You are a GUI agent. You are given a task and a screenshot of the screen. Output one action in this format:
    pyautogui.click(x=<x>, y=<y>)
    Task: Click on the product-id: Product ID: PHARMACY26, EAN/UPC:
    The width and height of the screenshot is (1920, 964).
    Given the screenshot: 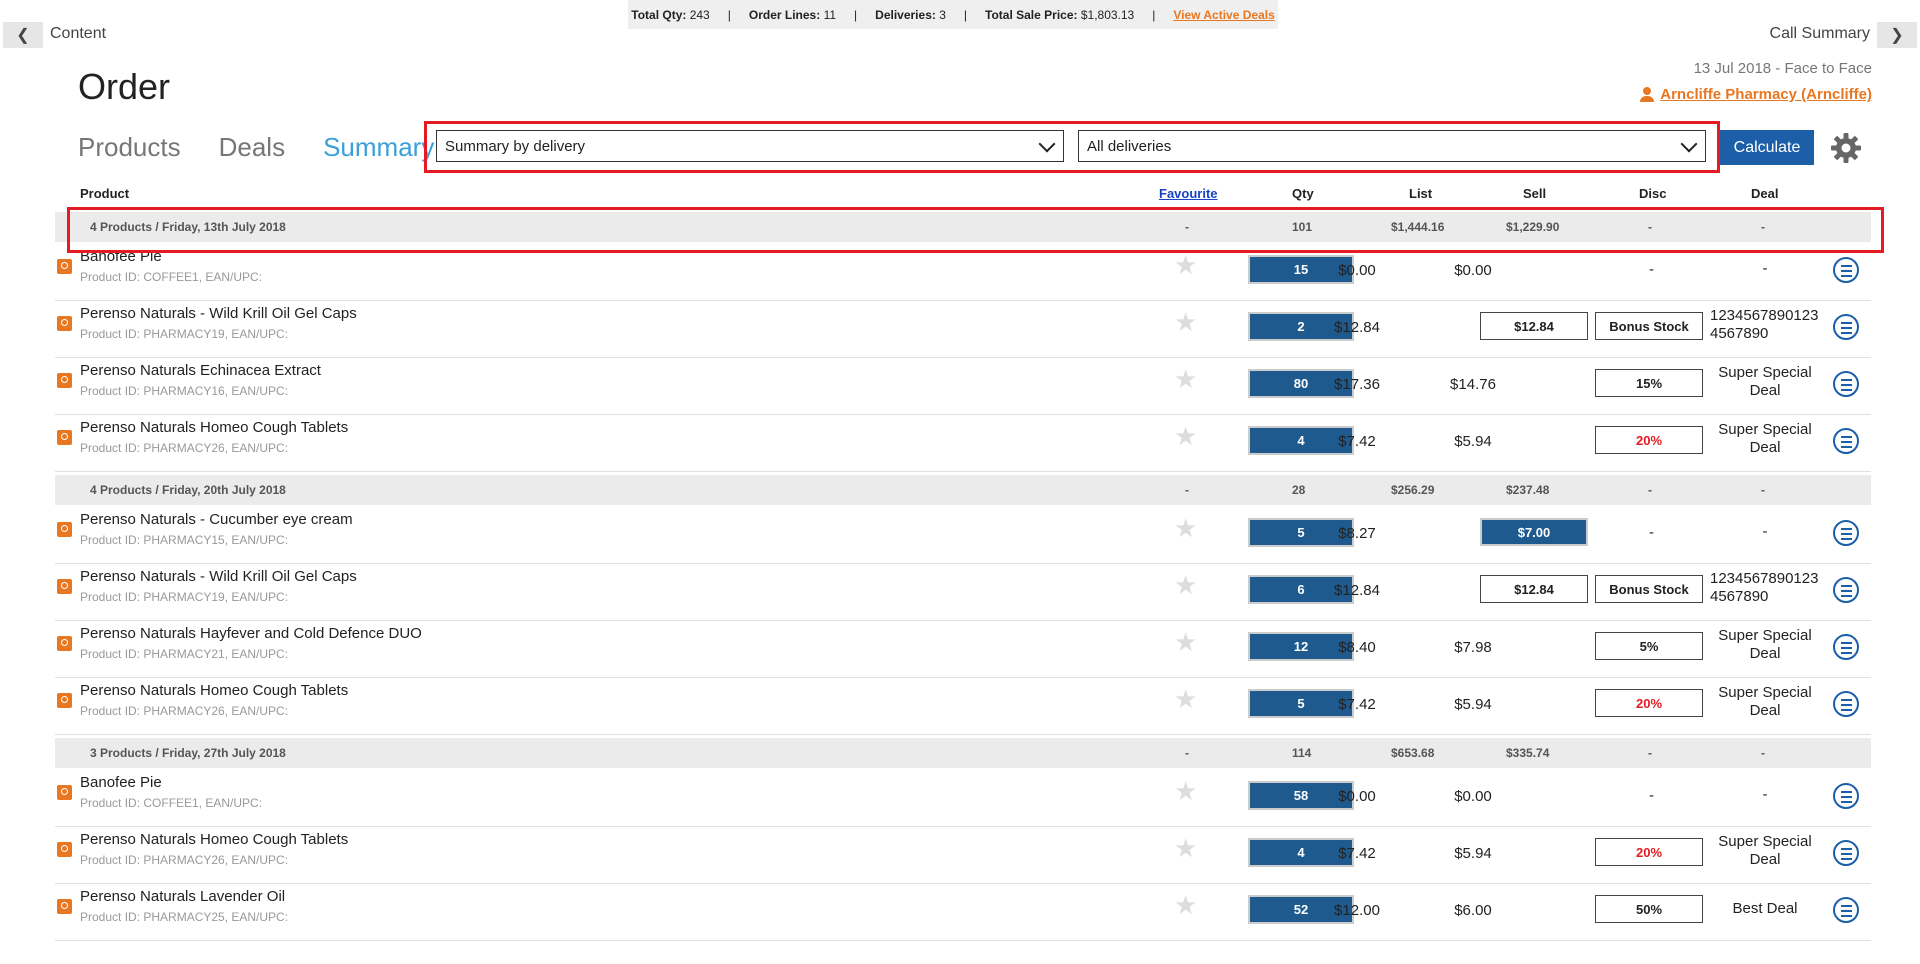 What is the action you would take?
    pyautogui.click(x=184, y=860)
    